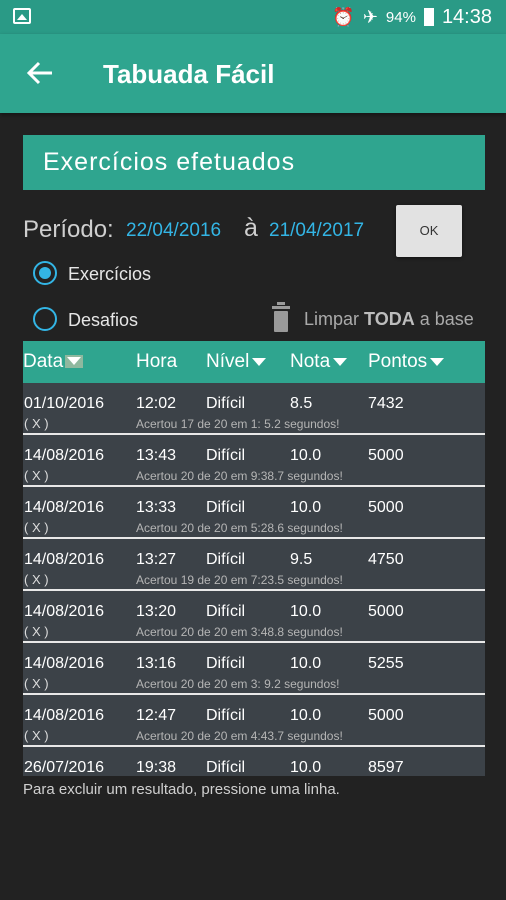  What do you see at coordinates (239, 736) in the screenshot?
I see `row-detail: Acertou 20 de 20 em 4:43.7 segundos!` at bounding box center [239, 736].